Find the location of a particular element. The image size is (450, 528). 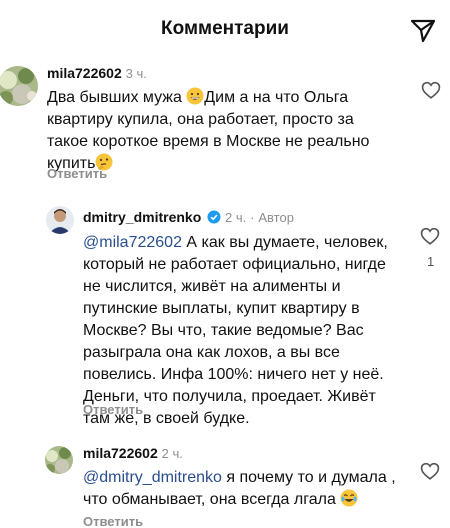

author-tag: Автор is located at coordinates (276, 217).